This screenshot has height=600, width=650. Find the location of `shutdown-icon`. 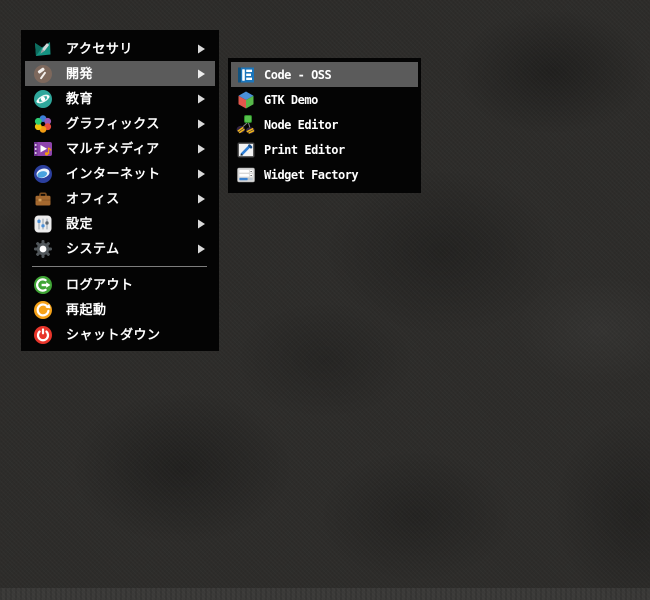

shutdown-icon is located at coordinates (43, 335).